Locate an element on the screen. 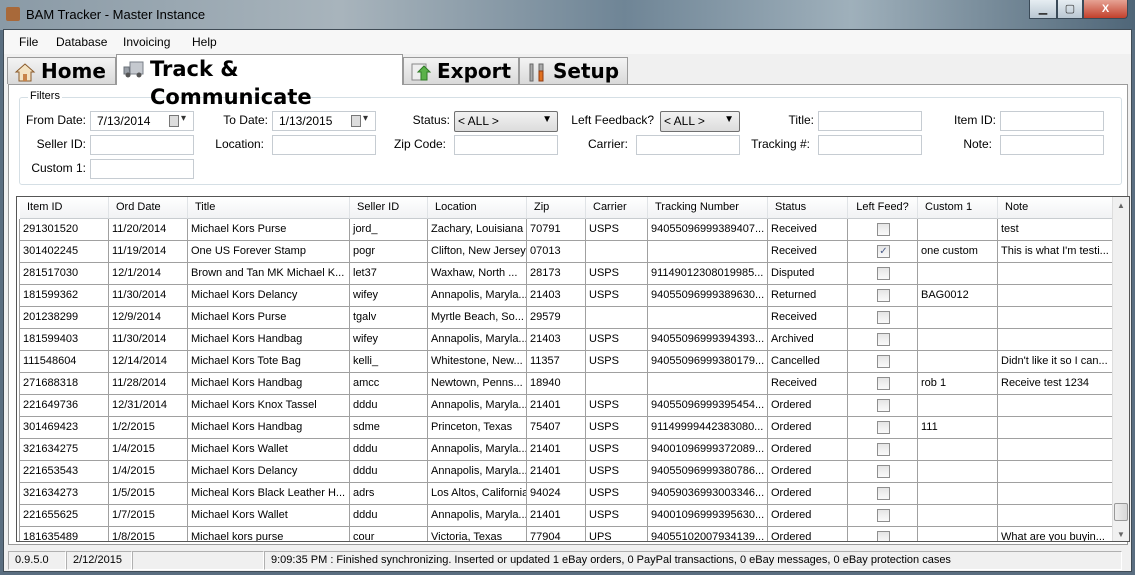  cell-seller-id: sdme is located at coordinates (389, 428).